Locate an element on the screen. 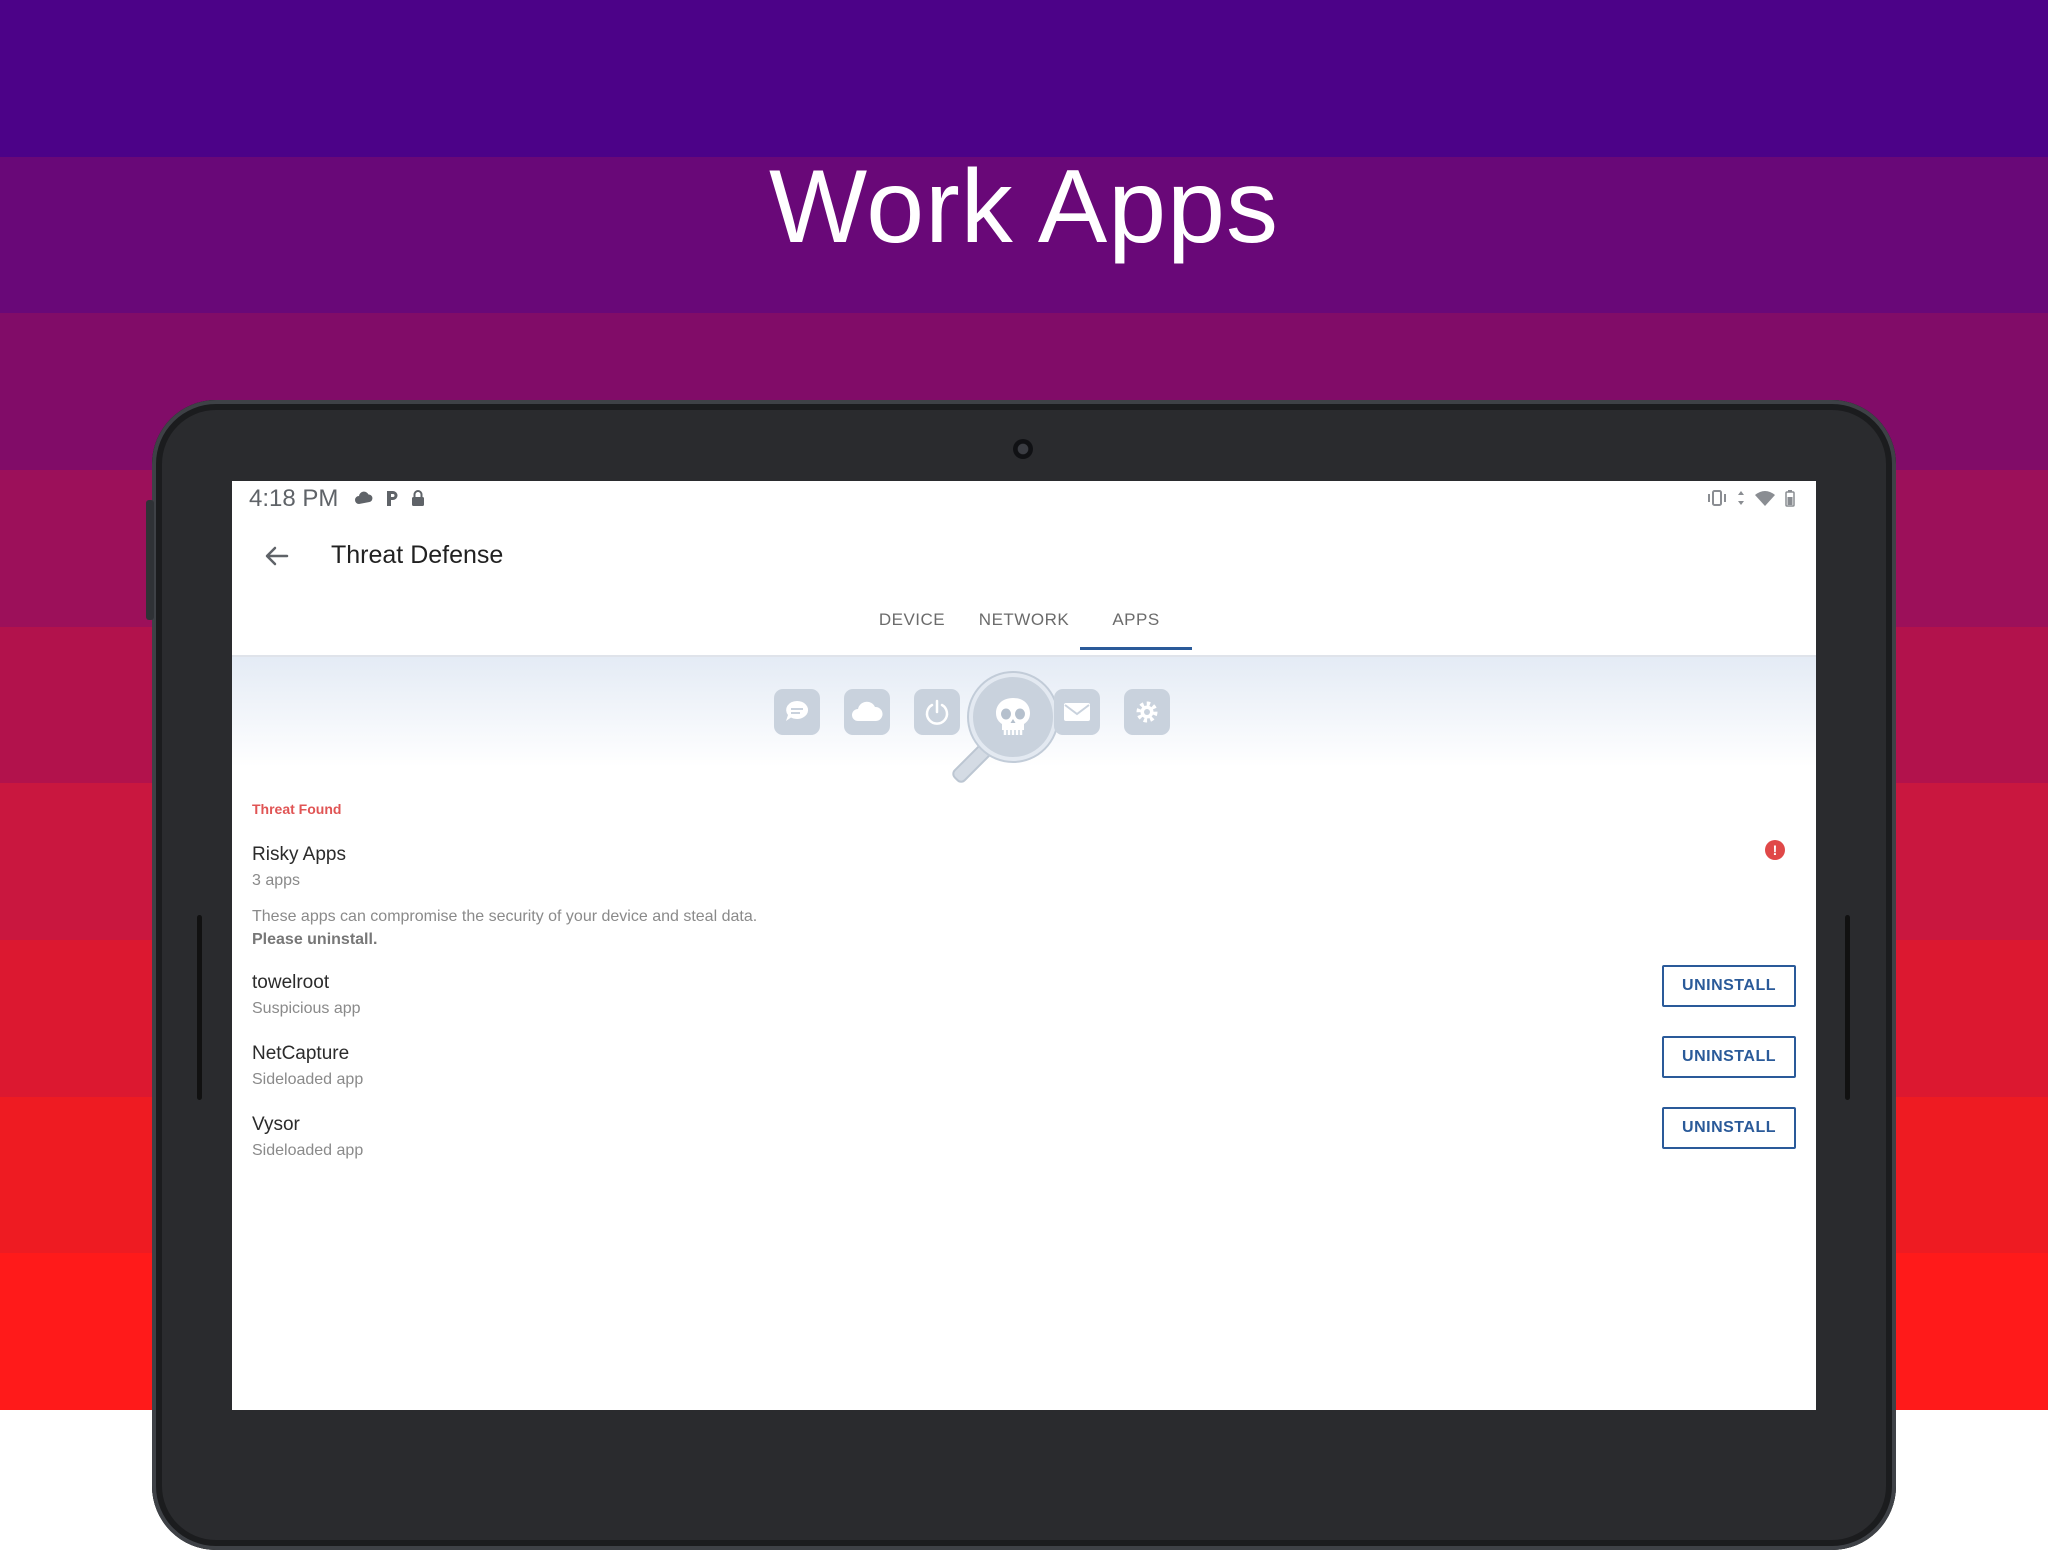 The width and height of the screenshot is (2048, 1550). list-item: Vysor Sideloaded app UNINSTALL is located at coordinates (1024, 1138).